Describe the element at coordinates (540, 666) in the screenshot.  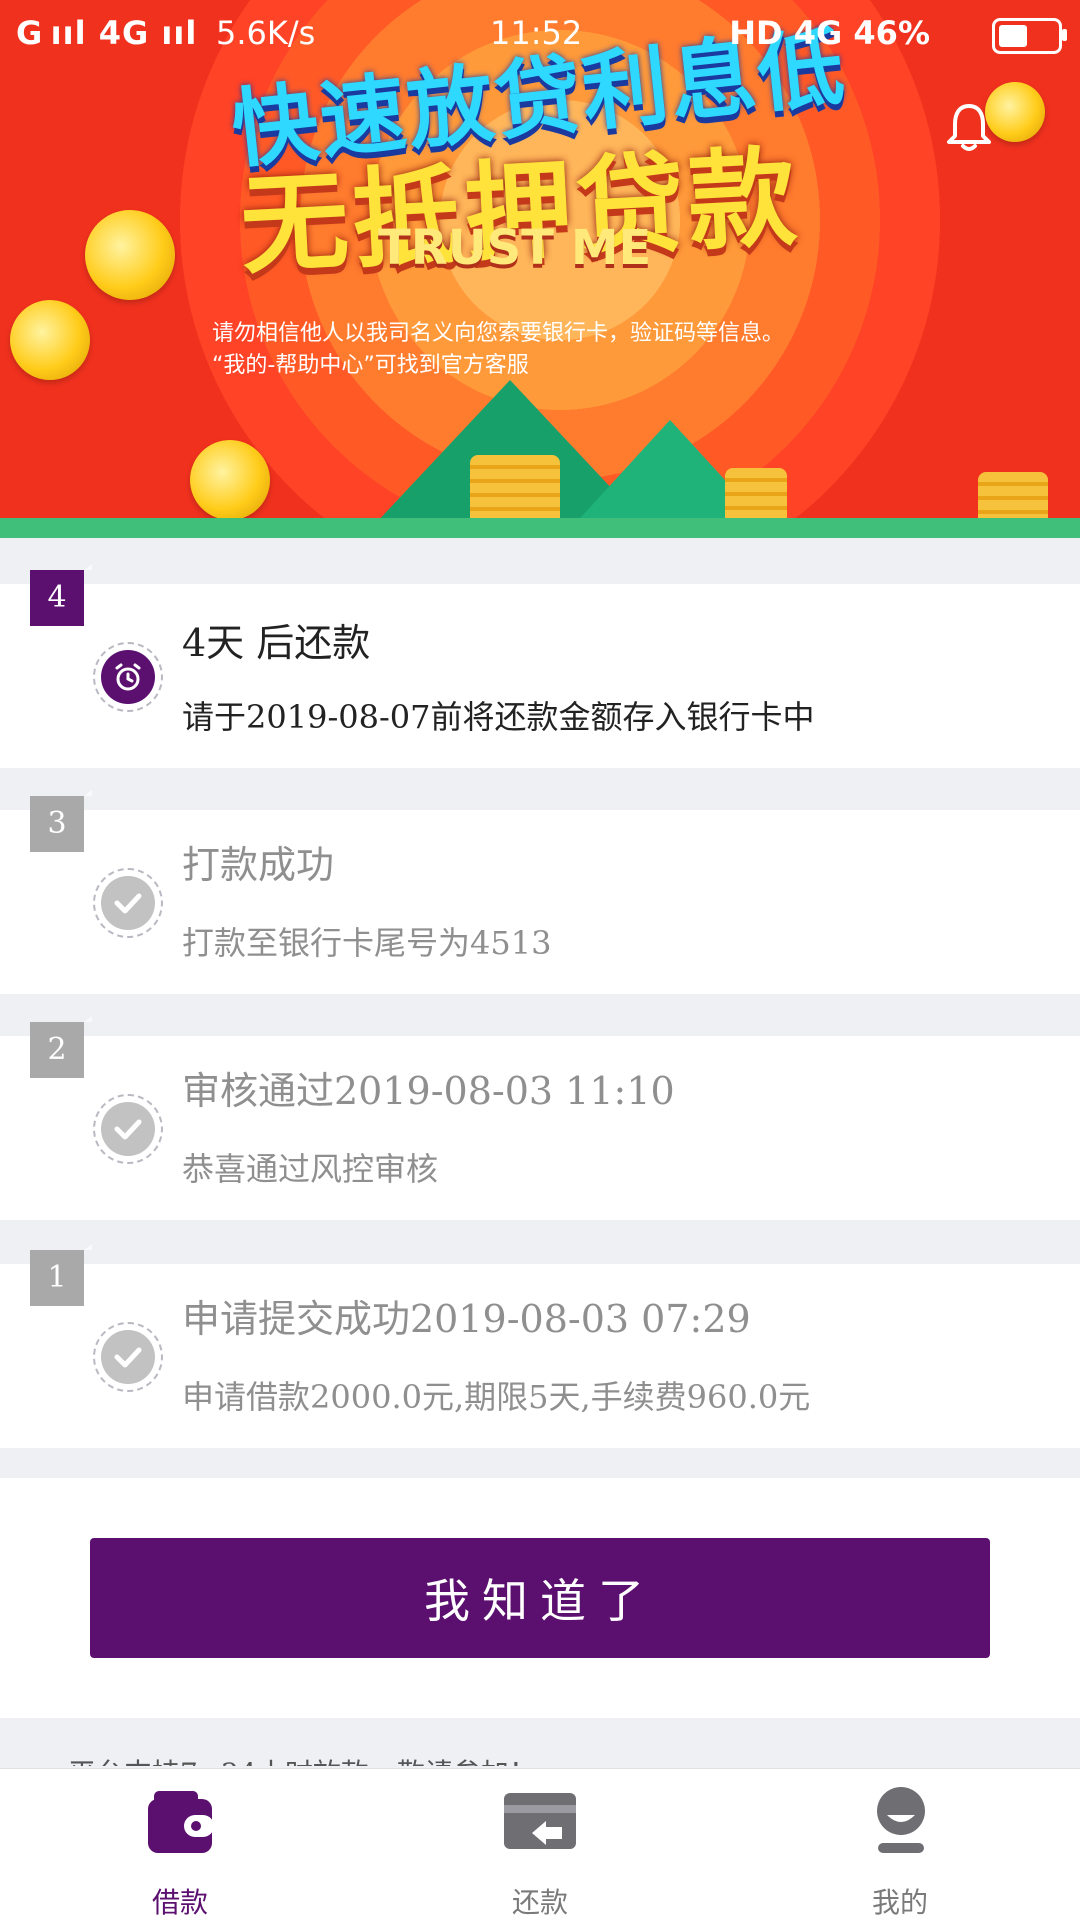
I see `step-card: 4 4天 后还款 请于2019-08-07前将还款金额存入银行卡中` at that location.